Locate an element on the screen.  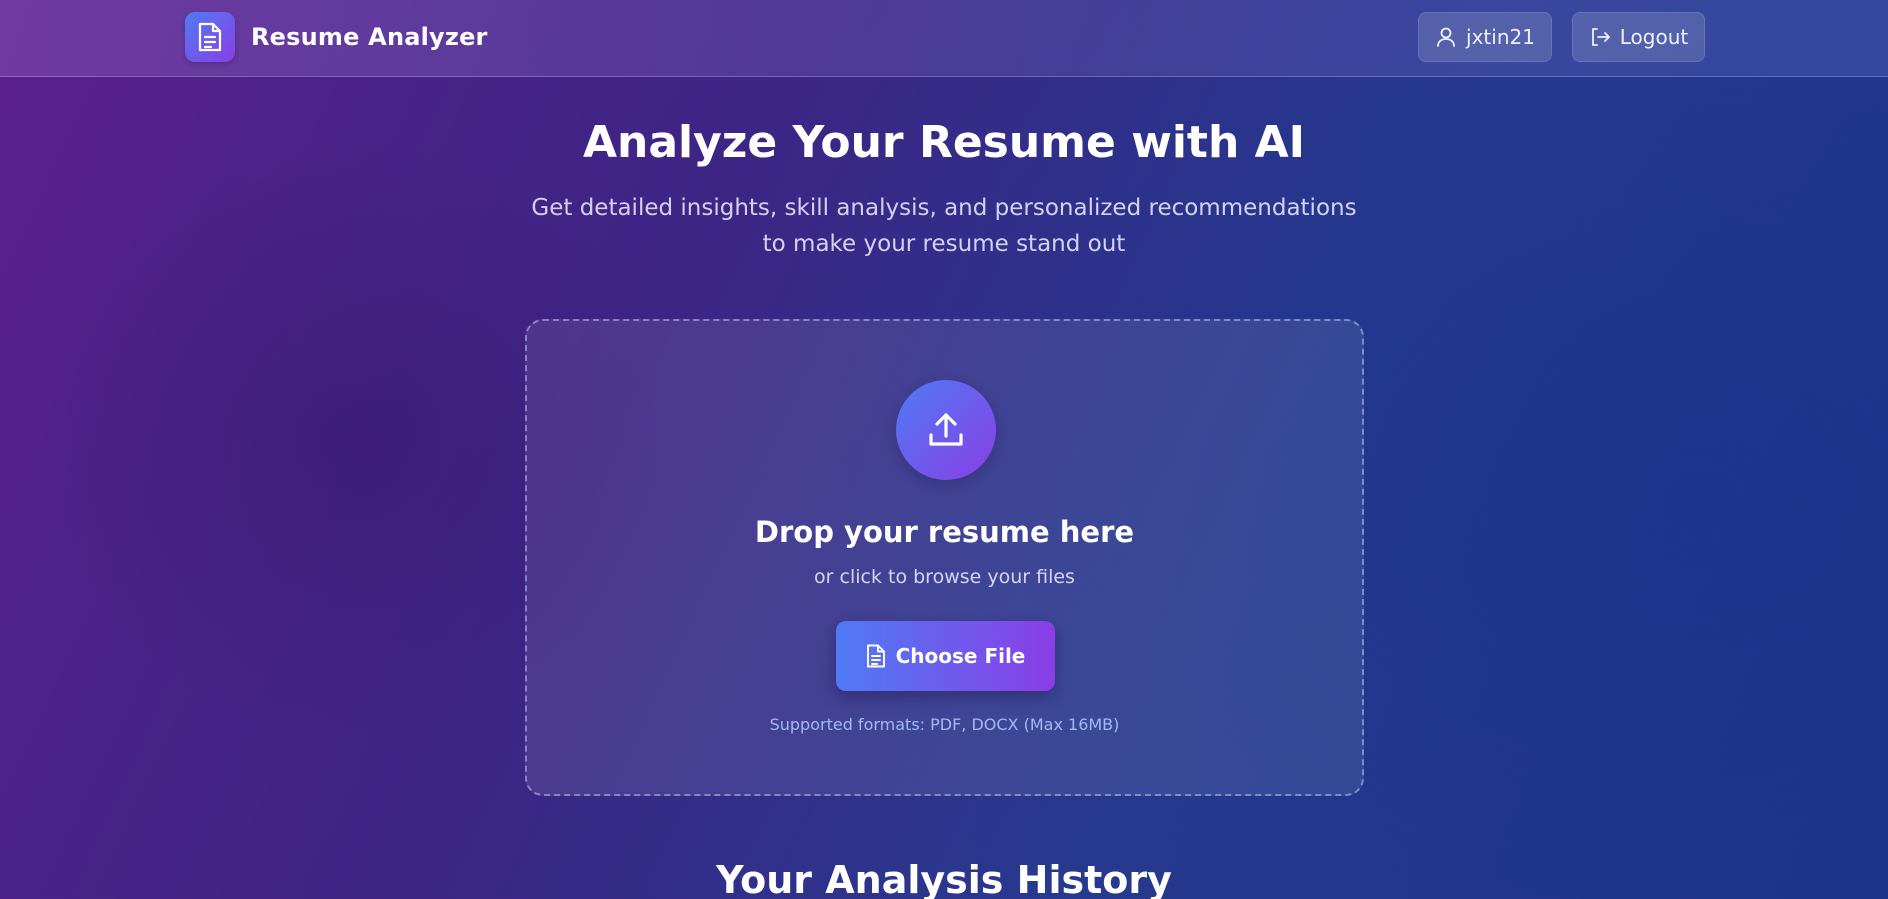
logout-label: Logout is located at coordinates (1654, 37).